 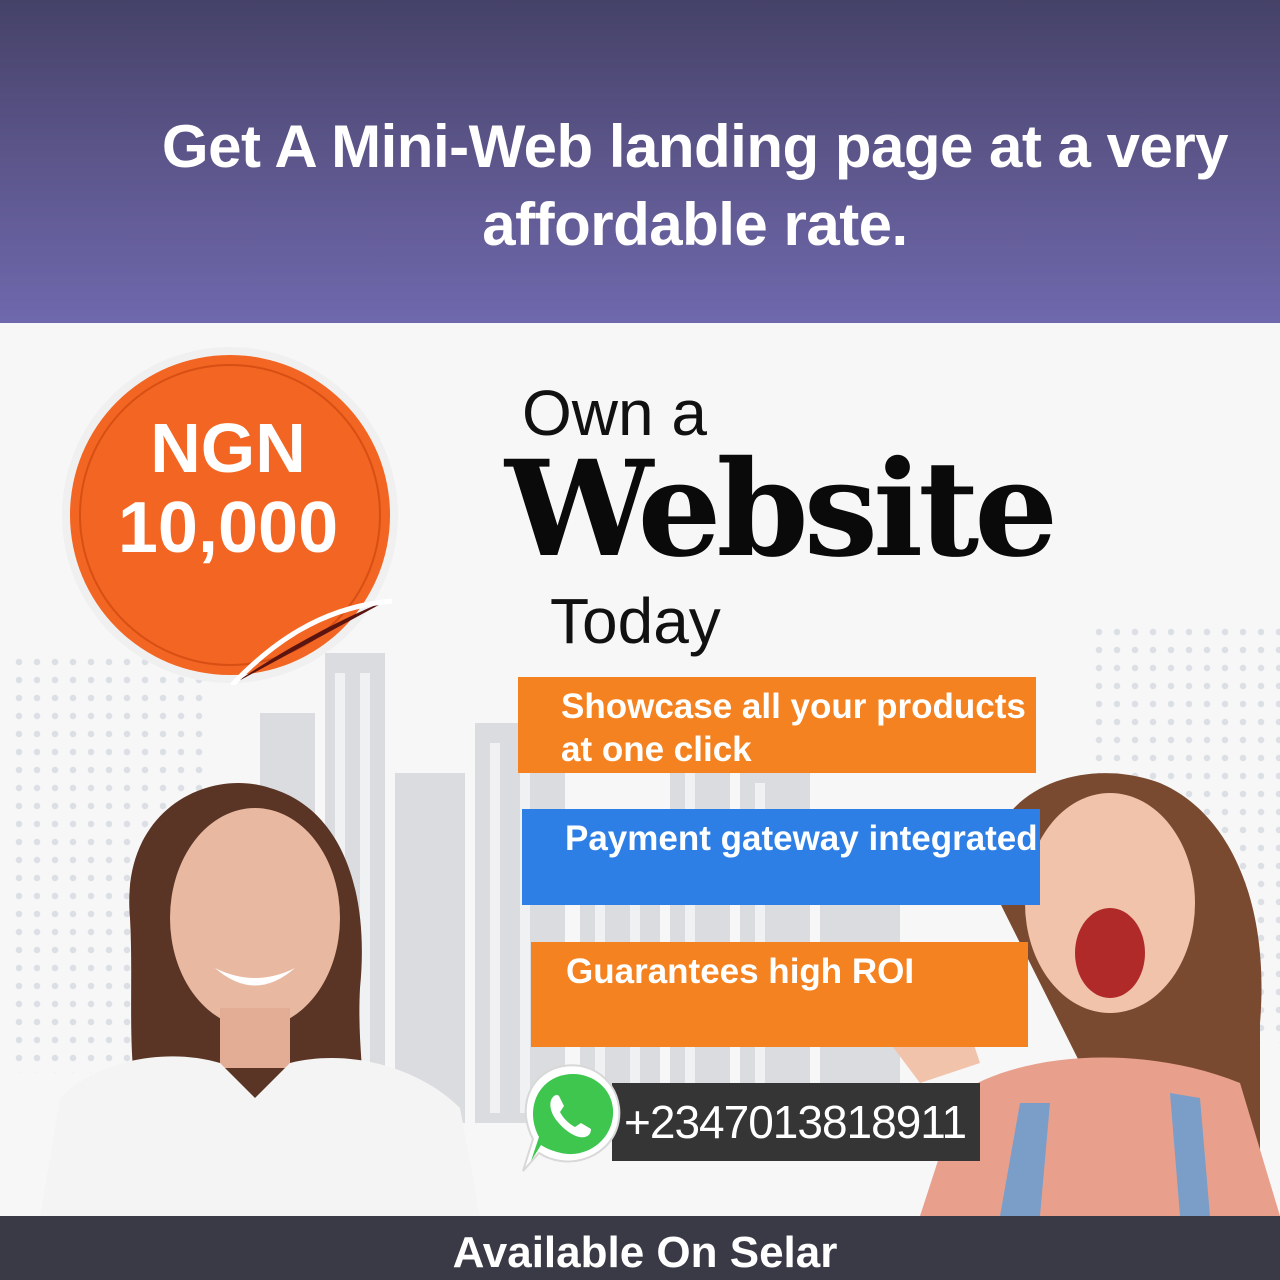 I want to click on feature-payment-gateway: Payment gateway integrated, so click(x=781, y=857).